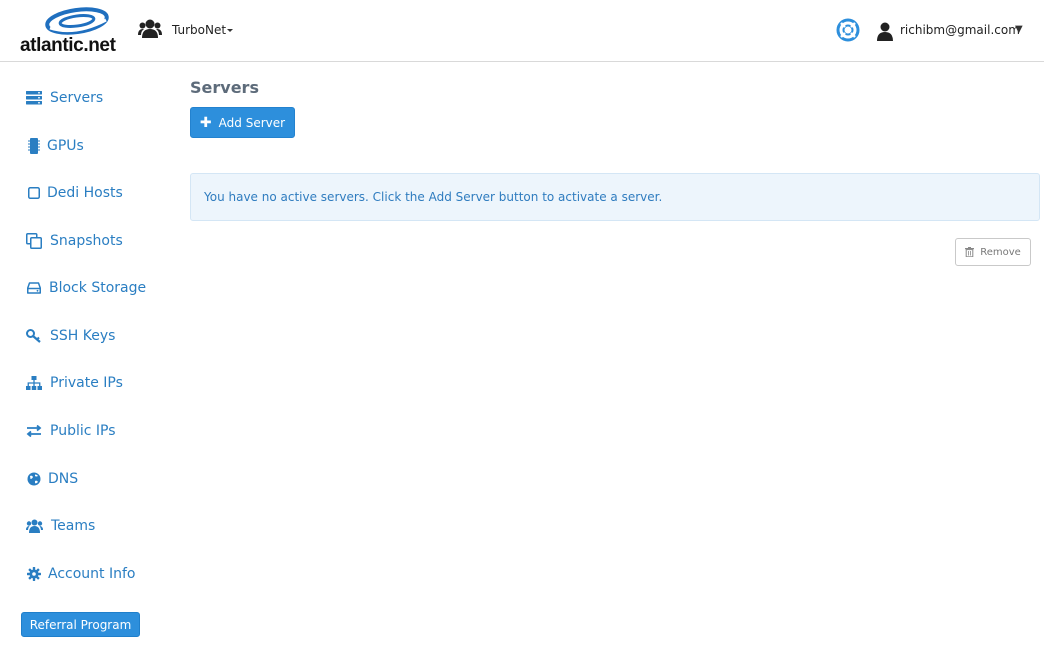  I want to click on key-icon, so click(34, 336).